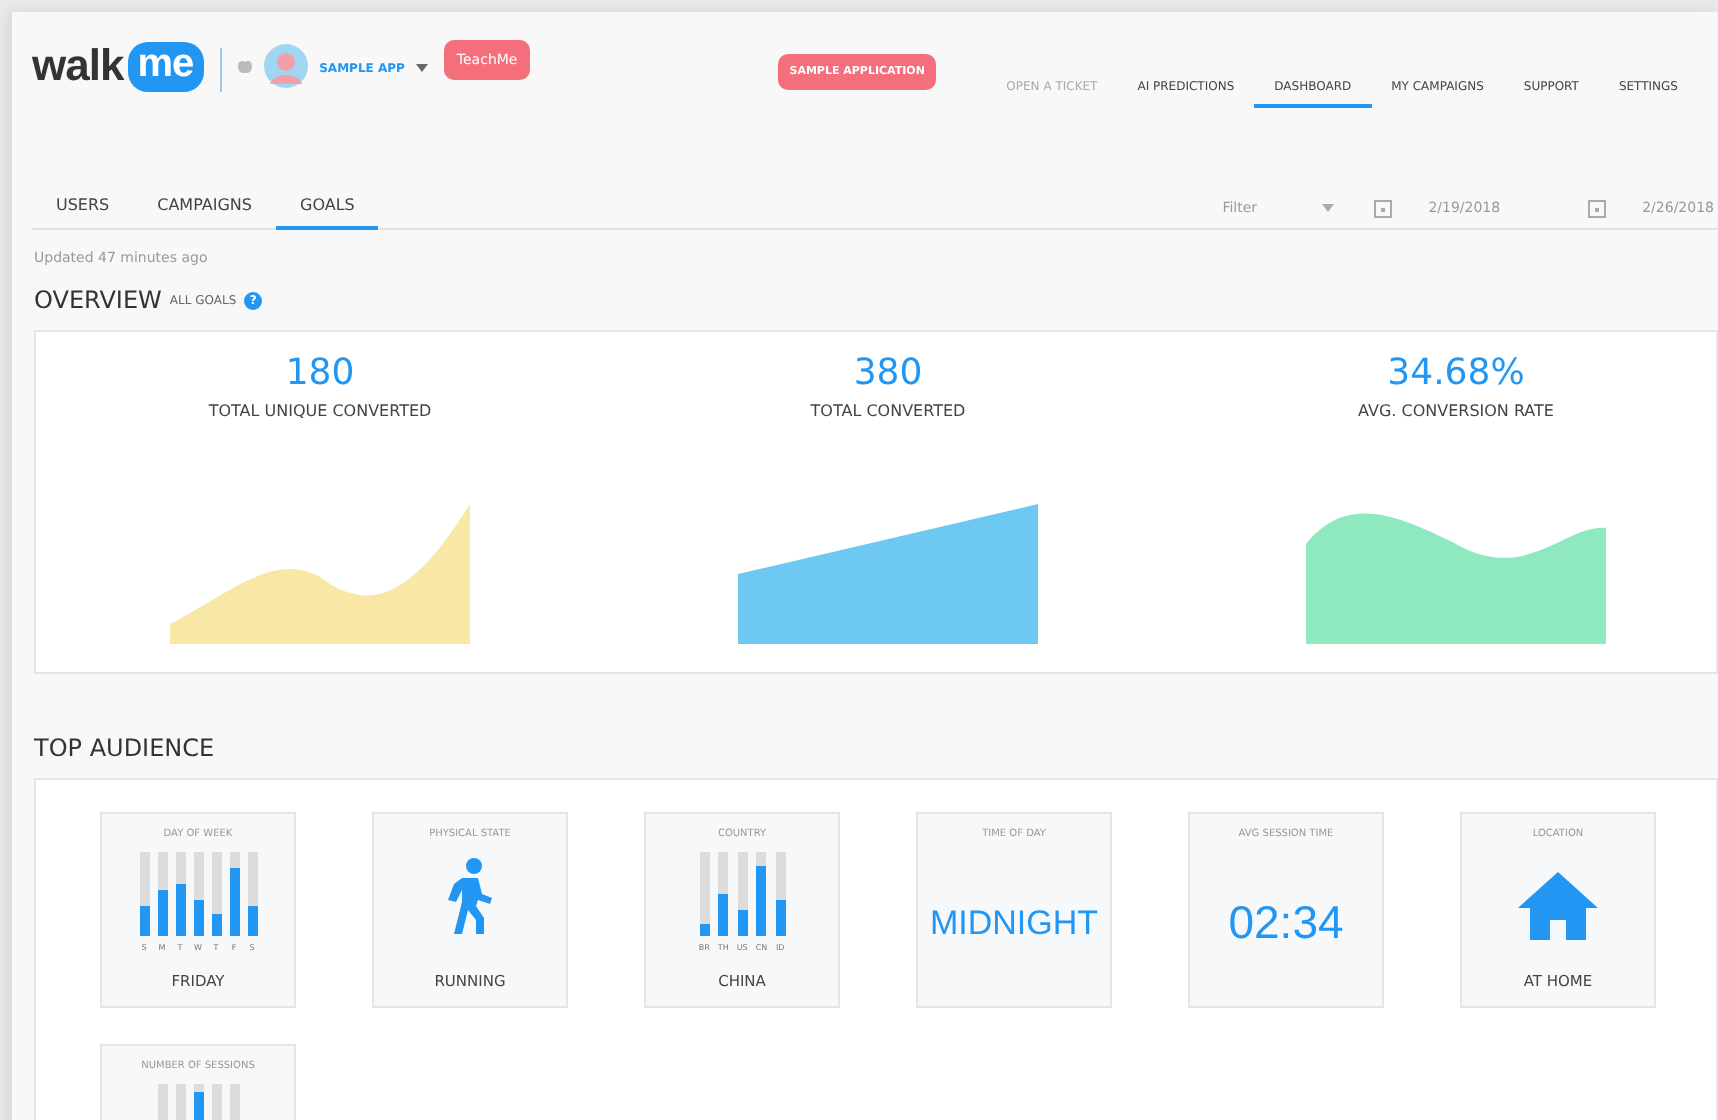 This screenshot has height=1120, width=1718. What do you see at coordinates (118, 66) in the screenshot?
I see `walkme-logo: walk me` at bounding box center [118, 66].